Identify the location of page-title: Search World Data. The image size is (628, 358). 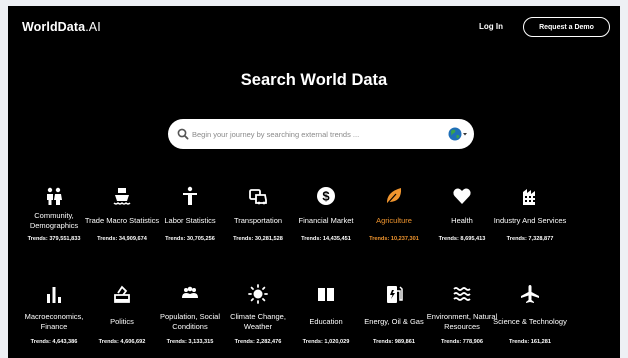
(314, 80).